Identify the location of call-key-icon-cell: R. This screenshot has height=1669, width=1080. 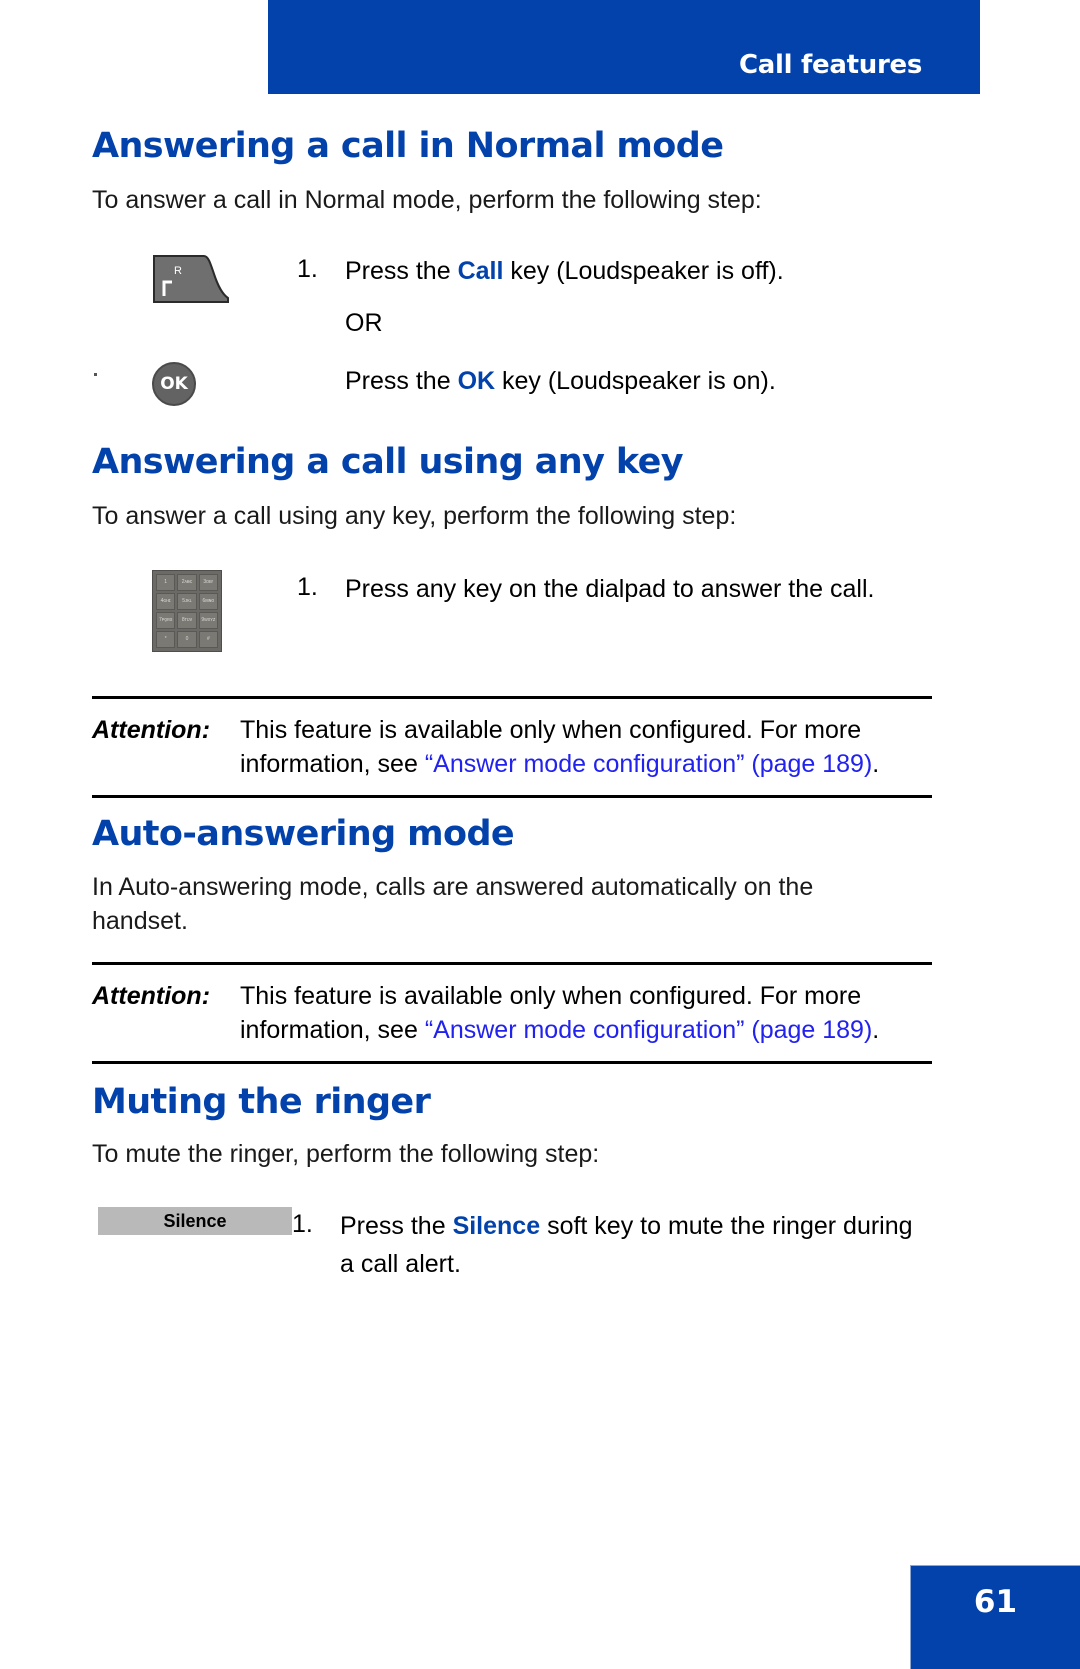
(194, 278).